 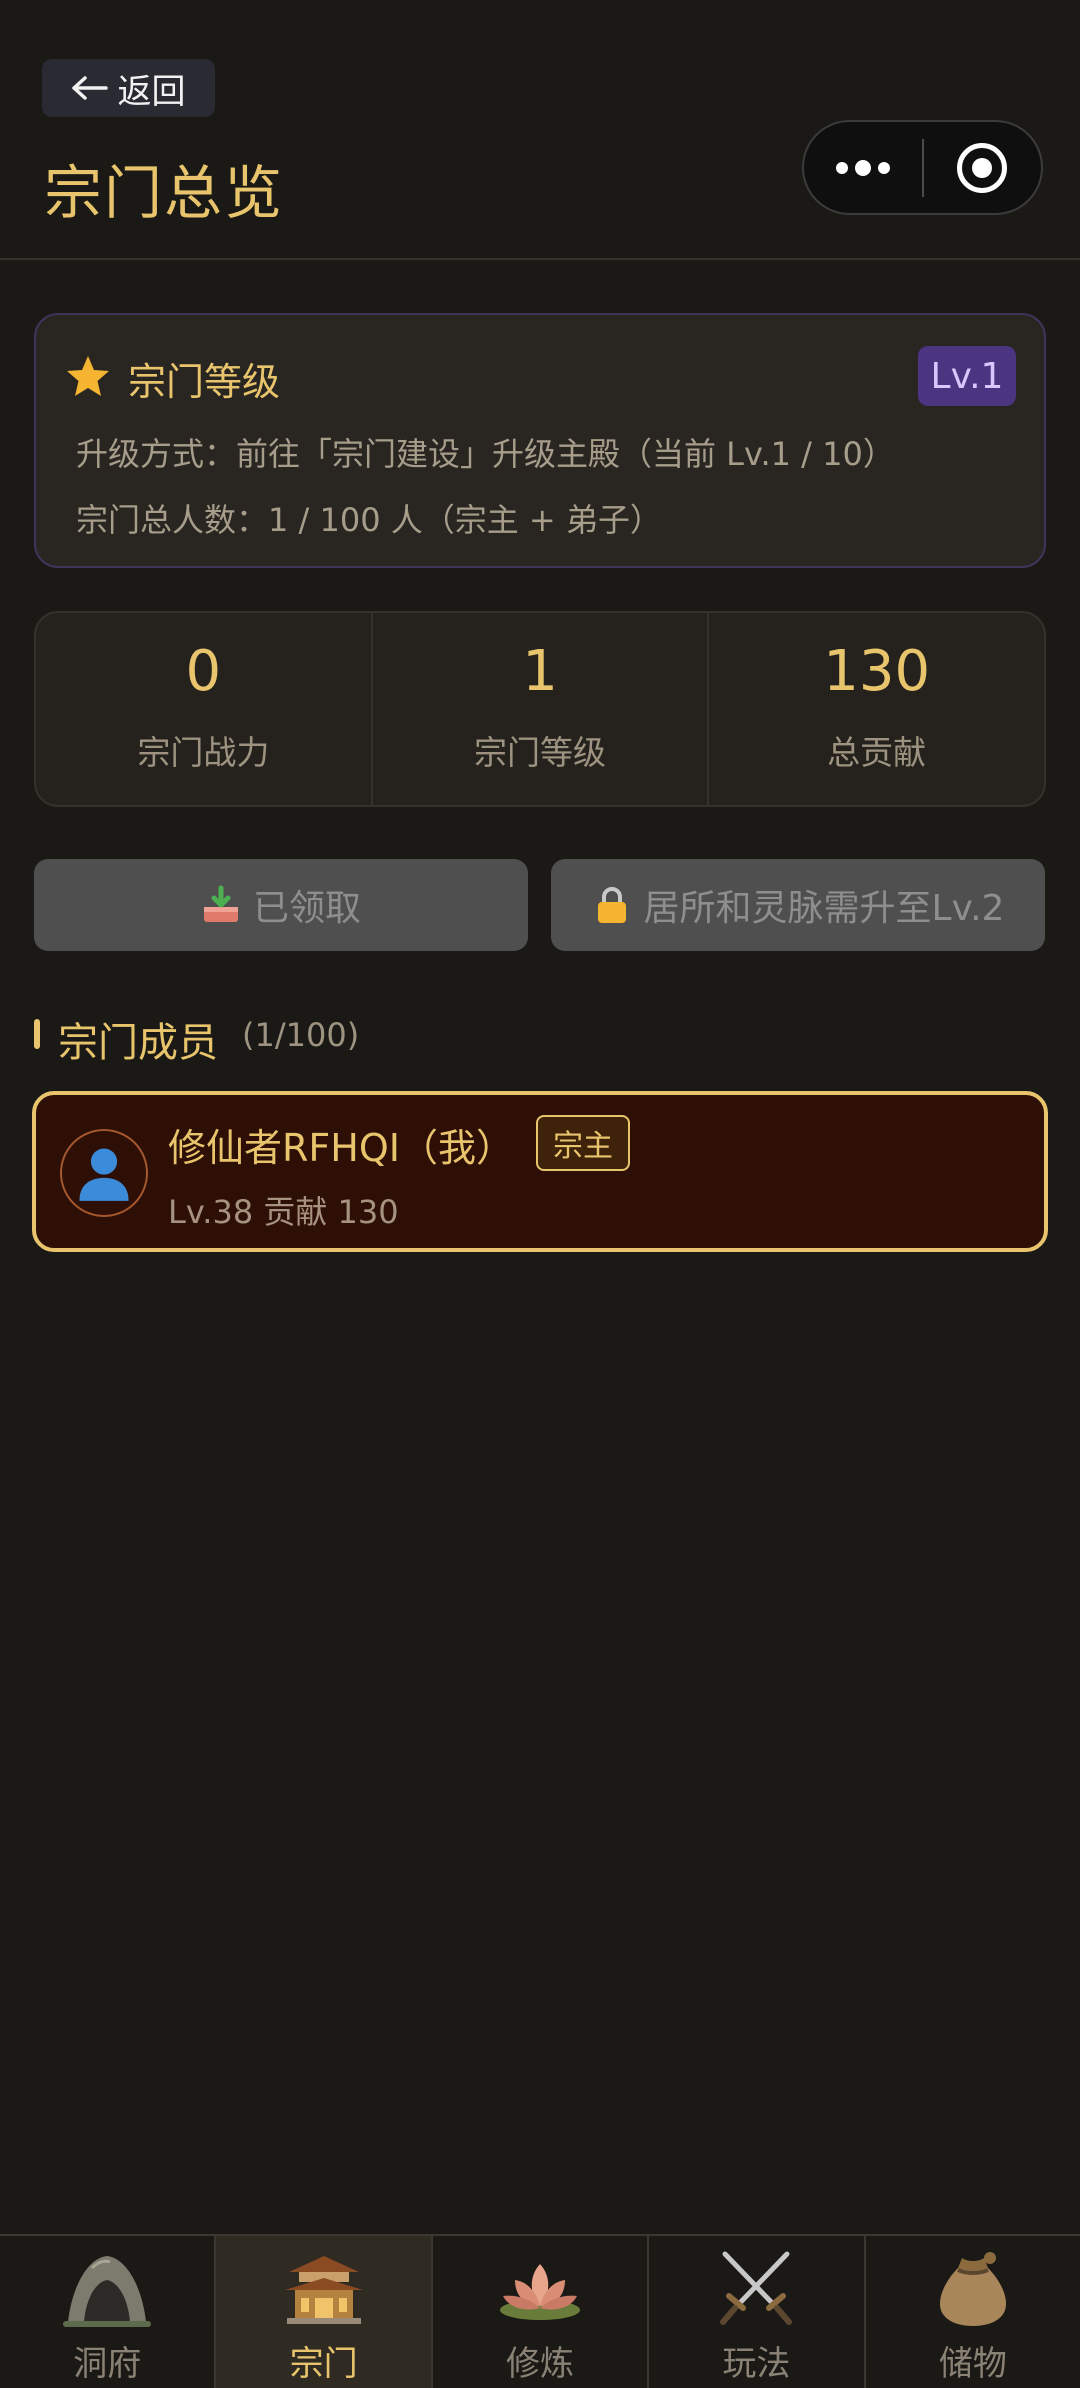 What do you see at coordinates (540, 259) in the screenshot?
I see `header-divider` at bounding box center [540, 259].